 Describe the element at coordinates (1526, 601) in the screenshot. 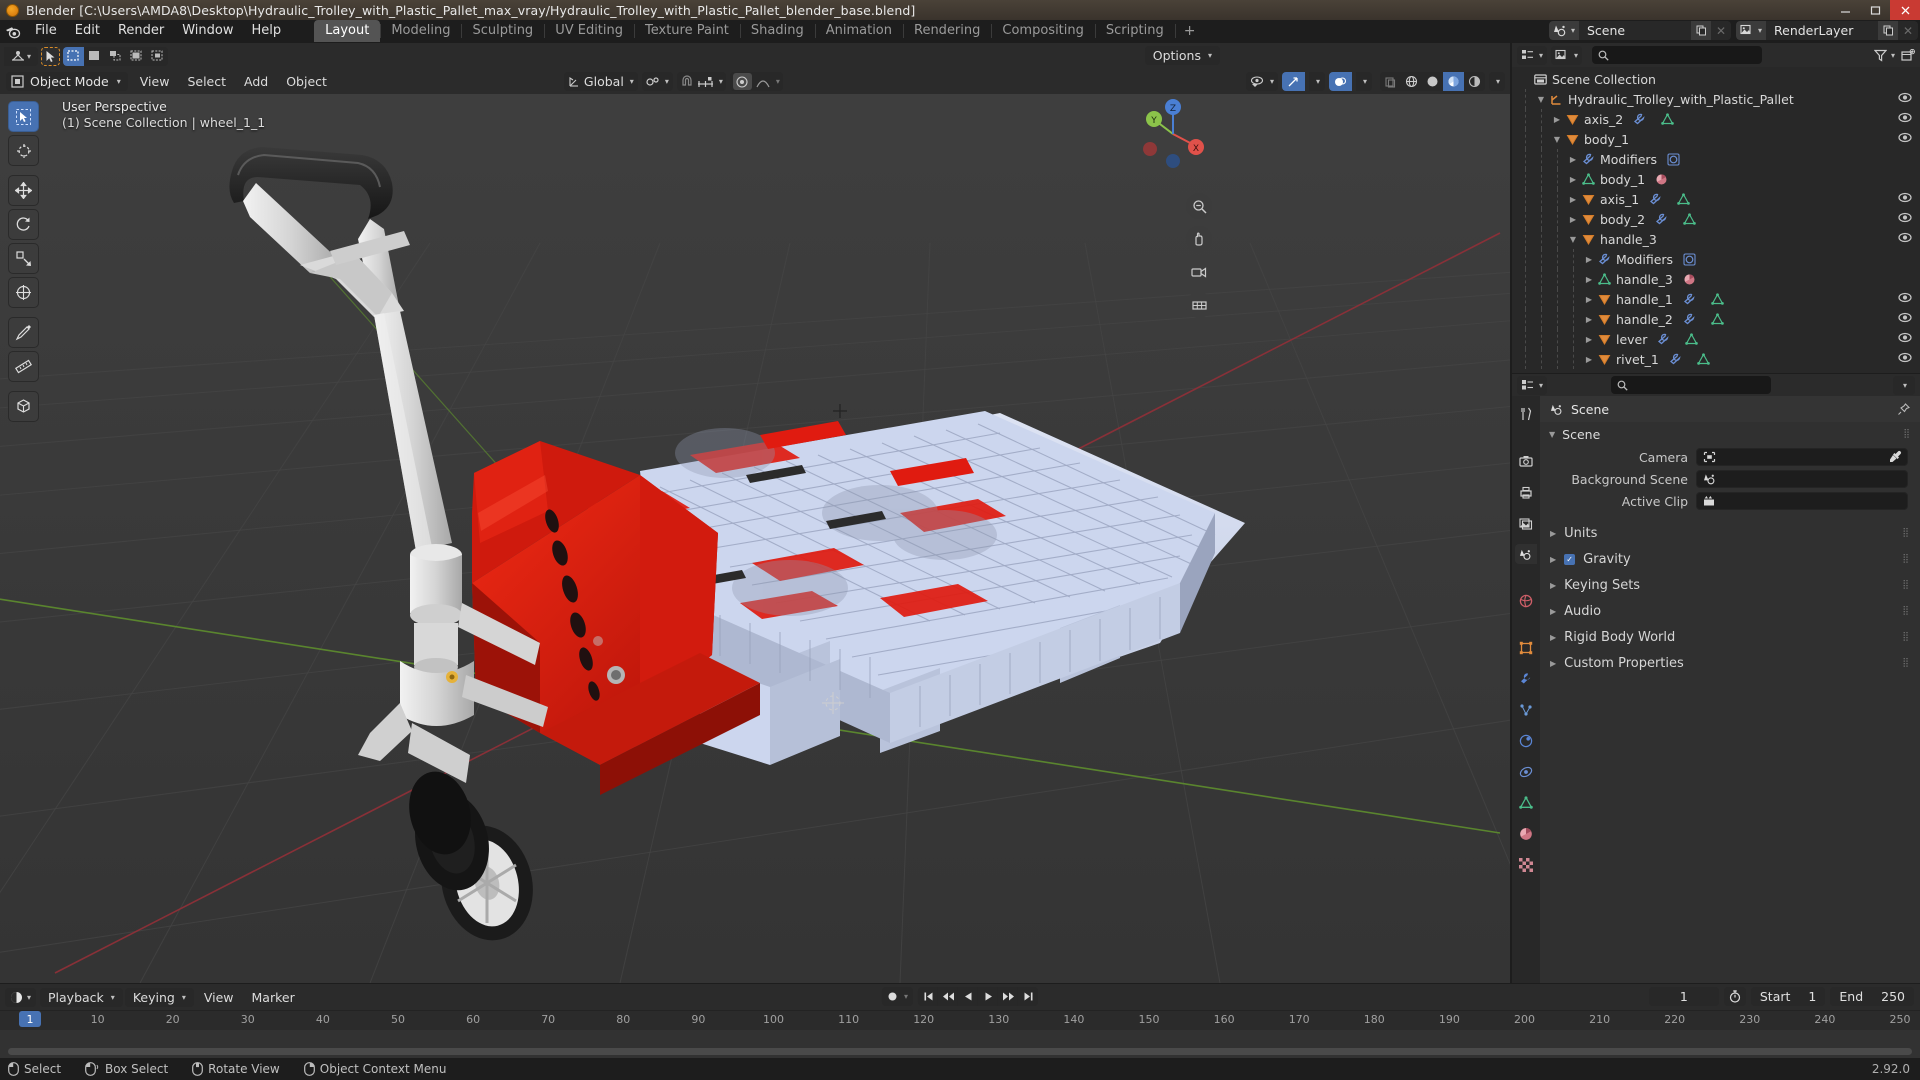

I see `properties-world-tab` at that location.